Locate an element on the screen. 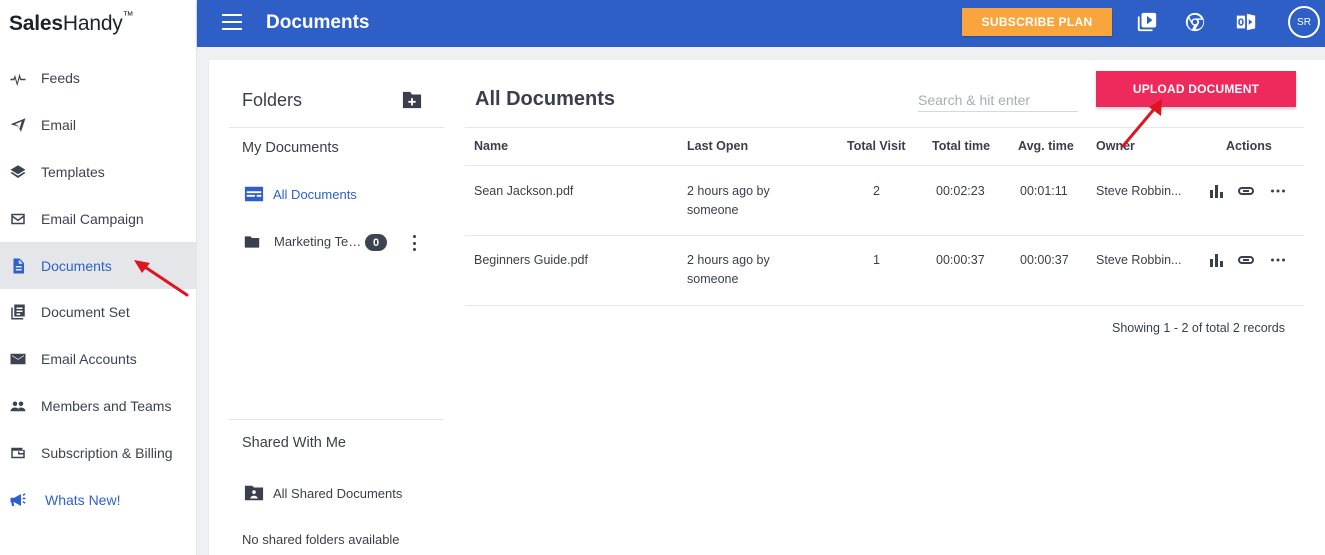 Image resolution: width=1325 pixels, height=555 pixels. column-header-name: Name is located at coordinates (491, 146).